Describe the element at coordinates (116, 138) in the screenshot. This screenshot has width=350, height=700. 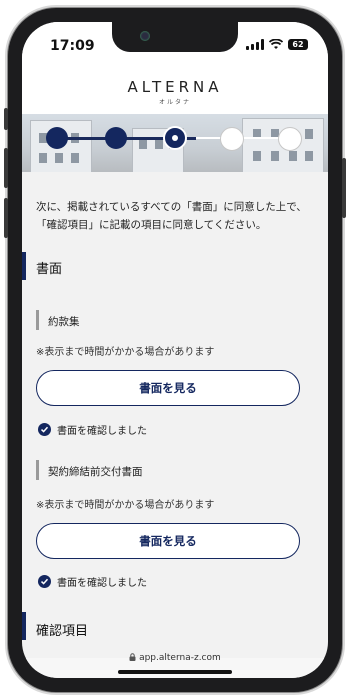
I see `step-2-complete` at that location.